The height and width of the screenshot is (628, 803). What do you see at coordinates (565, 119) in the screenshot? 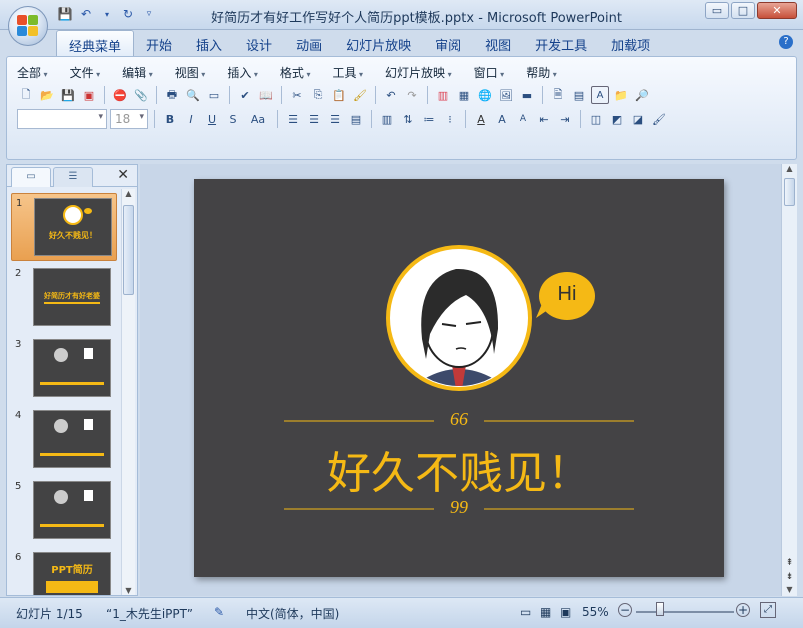
I see `increase-indent-icon: ⇥` at bounding box center [565, 119].